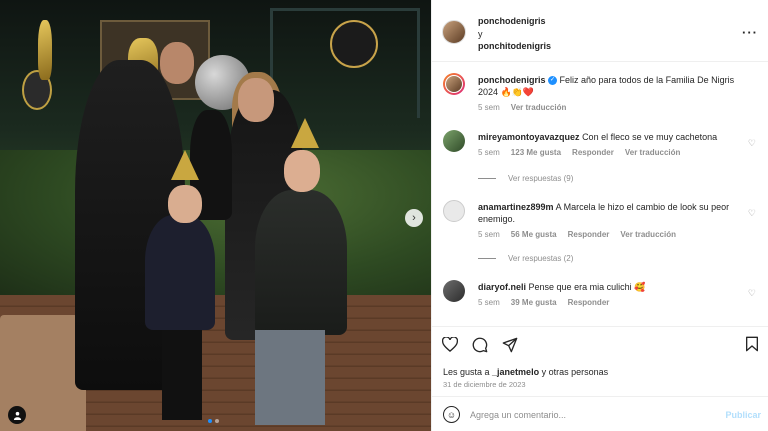 This screenshot has width=768, height=431. Describe the element at coordinates (510, 347) in the screenshot. I see `share-icon` at that location.